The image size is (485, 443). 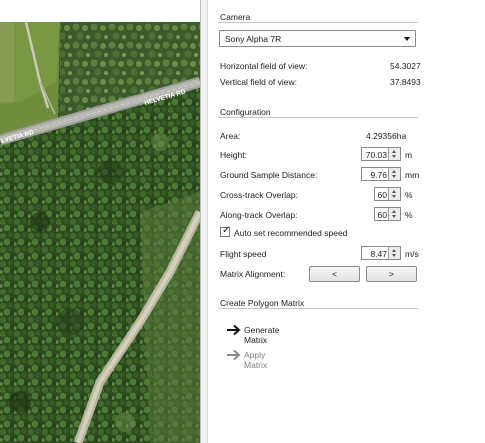 I want to click on configuration-section-title: Configuration, so click(x=245, y=112).